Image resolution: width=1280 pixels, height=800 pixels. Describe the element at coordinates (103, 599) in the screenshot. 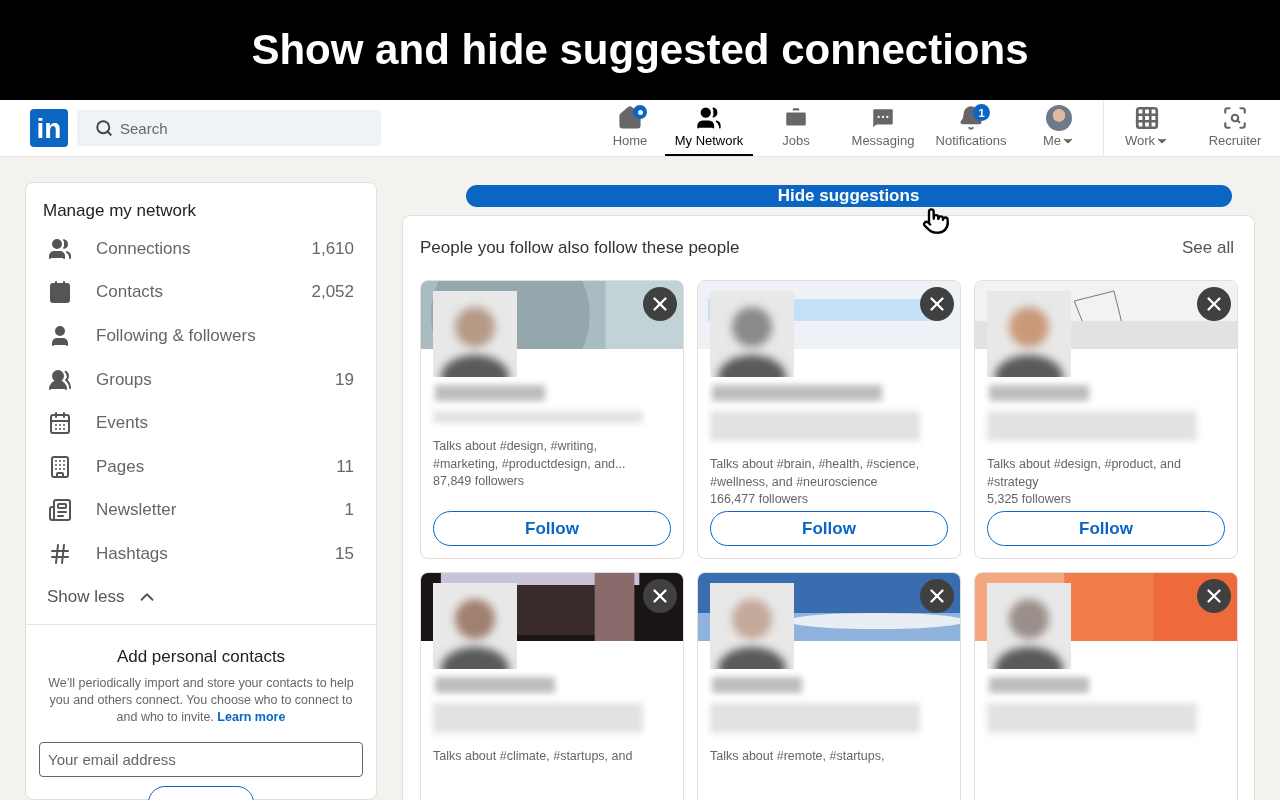

I see `show-less-toggle: Show less` at that location.